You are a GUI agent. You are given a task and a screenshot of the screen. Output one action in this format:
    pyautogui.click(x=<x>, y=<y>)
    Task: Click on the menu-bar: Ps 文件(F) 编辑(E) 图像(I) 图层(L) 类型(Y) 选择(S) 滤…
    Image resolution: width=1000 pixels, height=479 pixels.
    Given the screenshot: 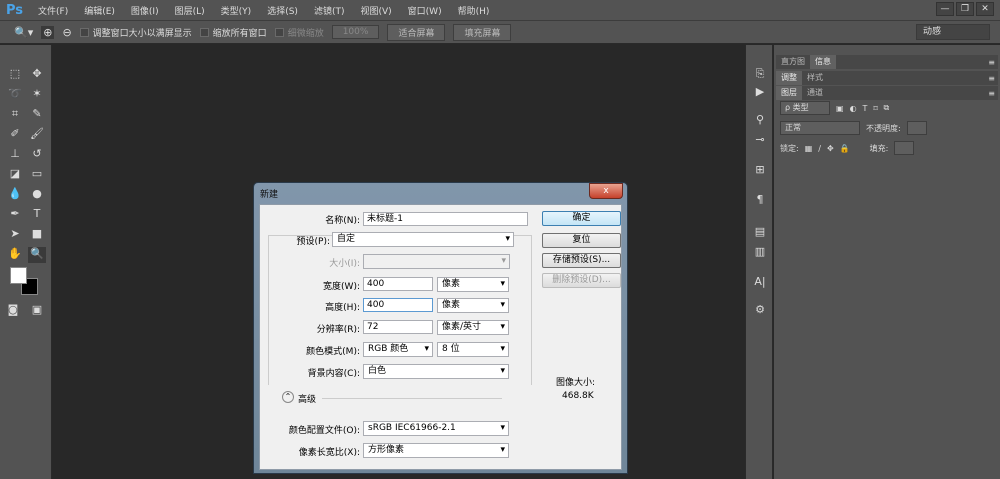 What is the action you would take?
    pyautogui.click(x=500, y=10)
    